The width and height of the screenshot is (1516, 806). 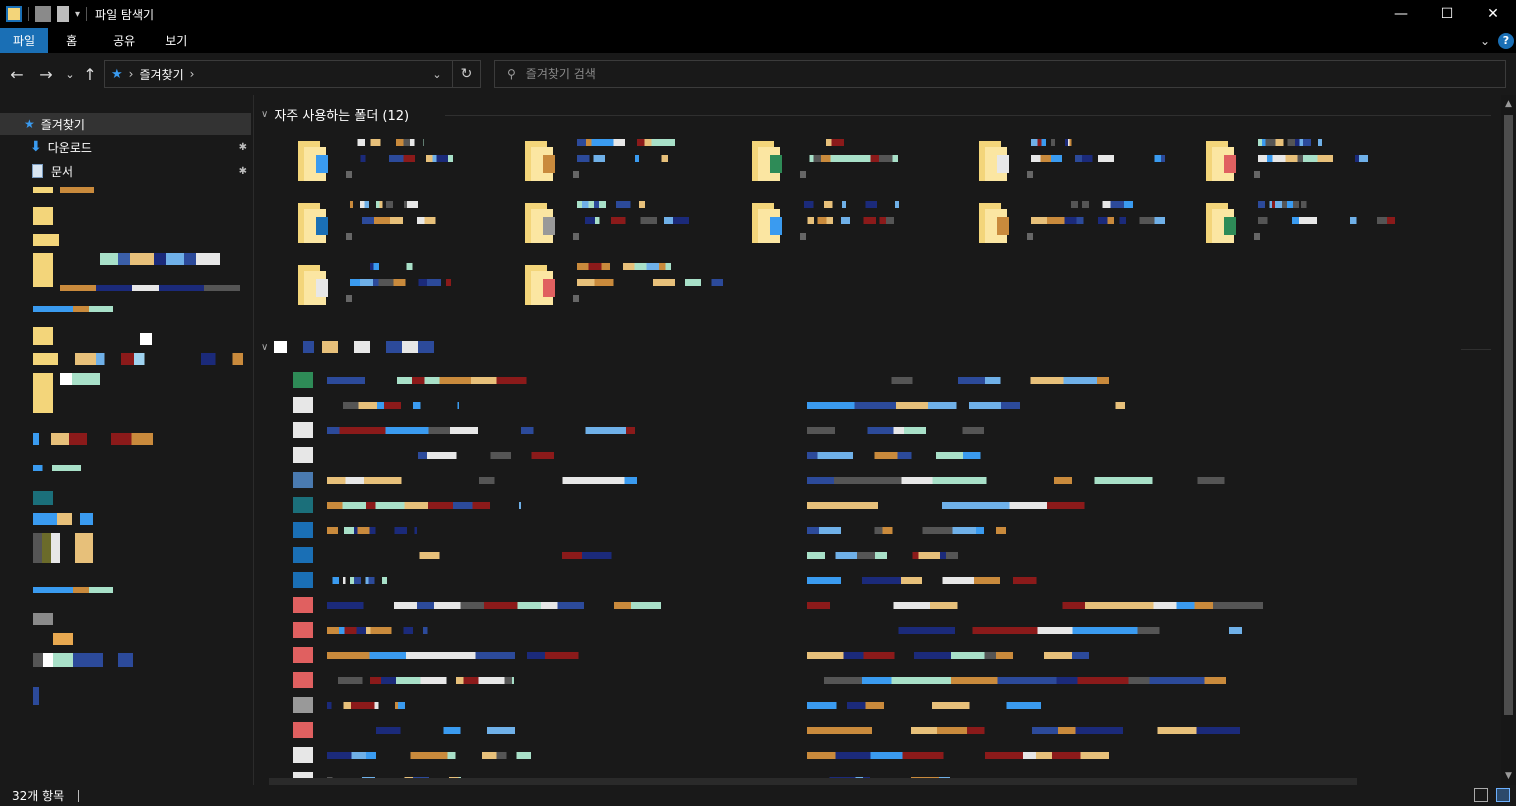 I want to click on minimize-button: —, so click(x=1401, y=14).